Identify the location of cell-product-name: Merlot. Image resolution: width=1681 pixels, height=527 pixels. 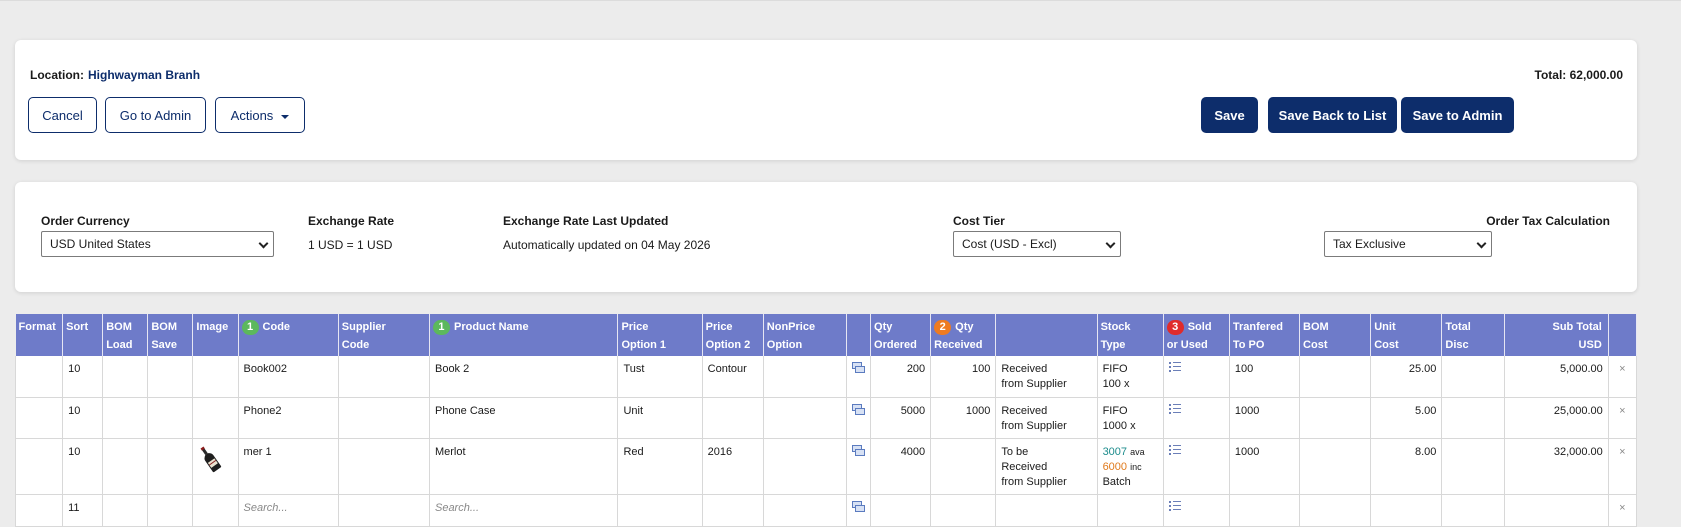
(524, 466).